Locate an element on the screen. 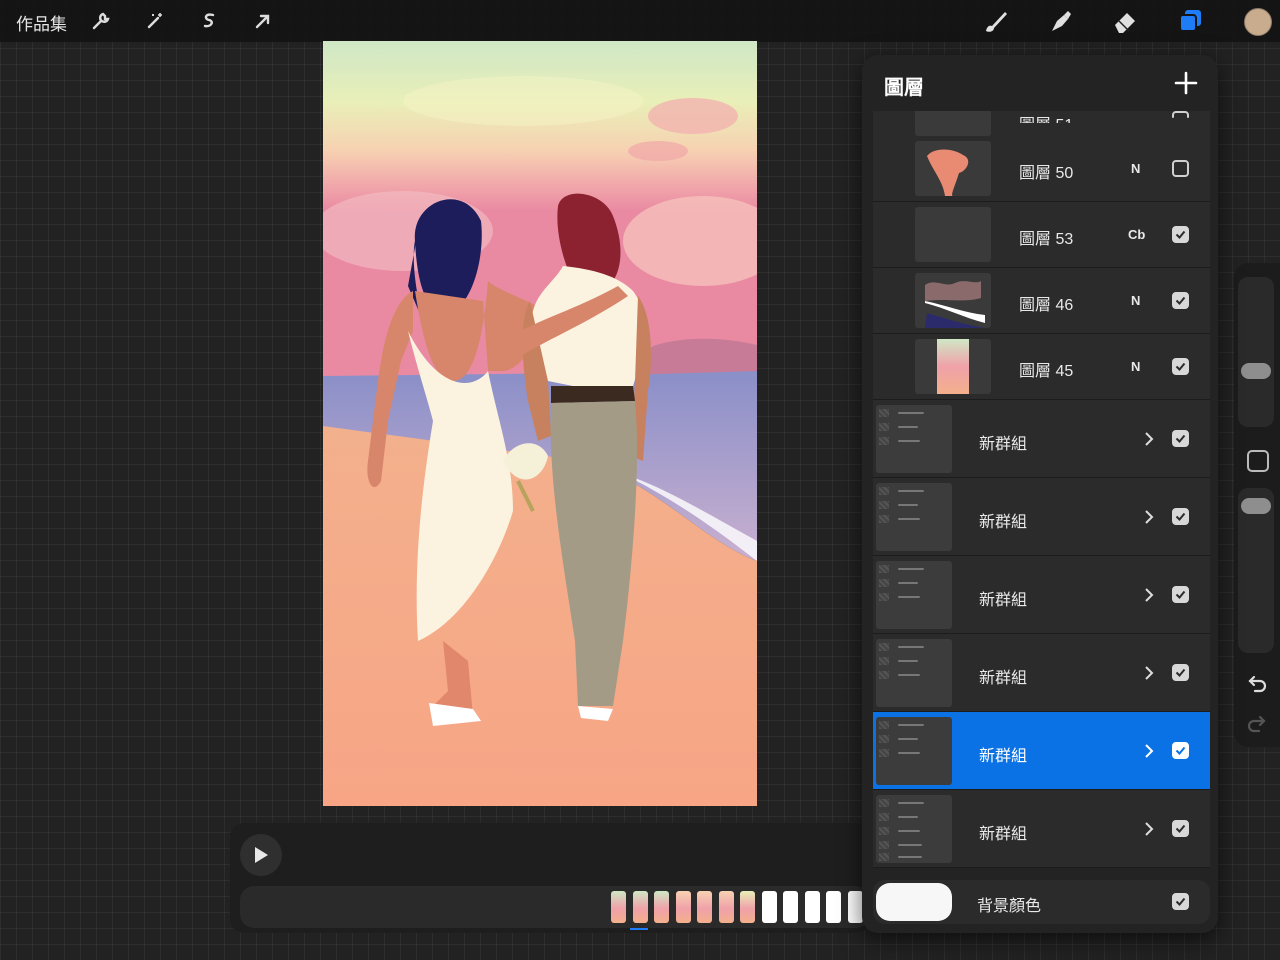  redo-icon is located at coordinates (1257, 724).